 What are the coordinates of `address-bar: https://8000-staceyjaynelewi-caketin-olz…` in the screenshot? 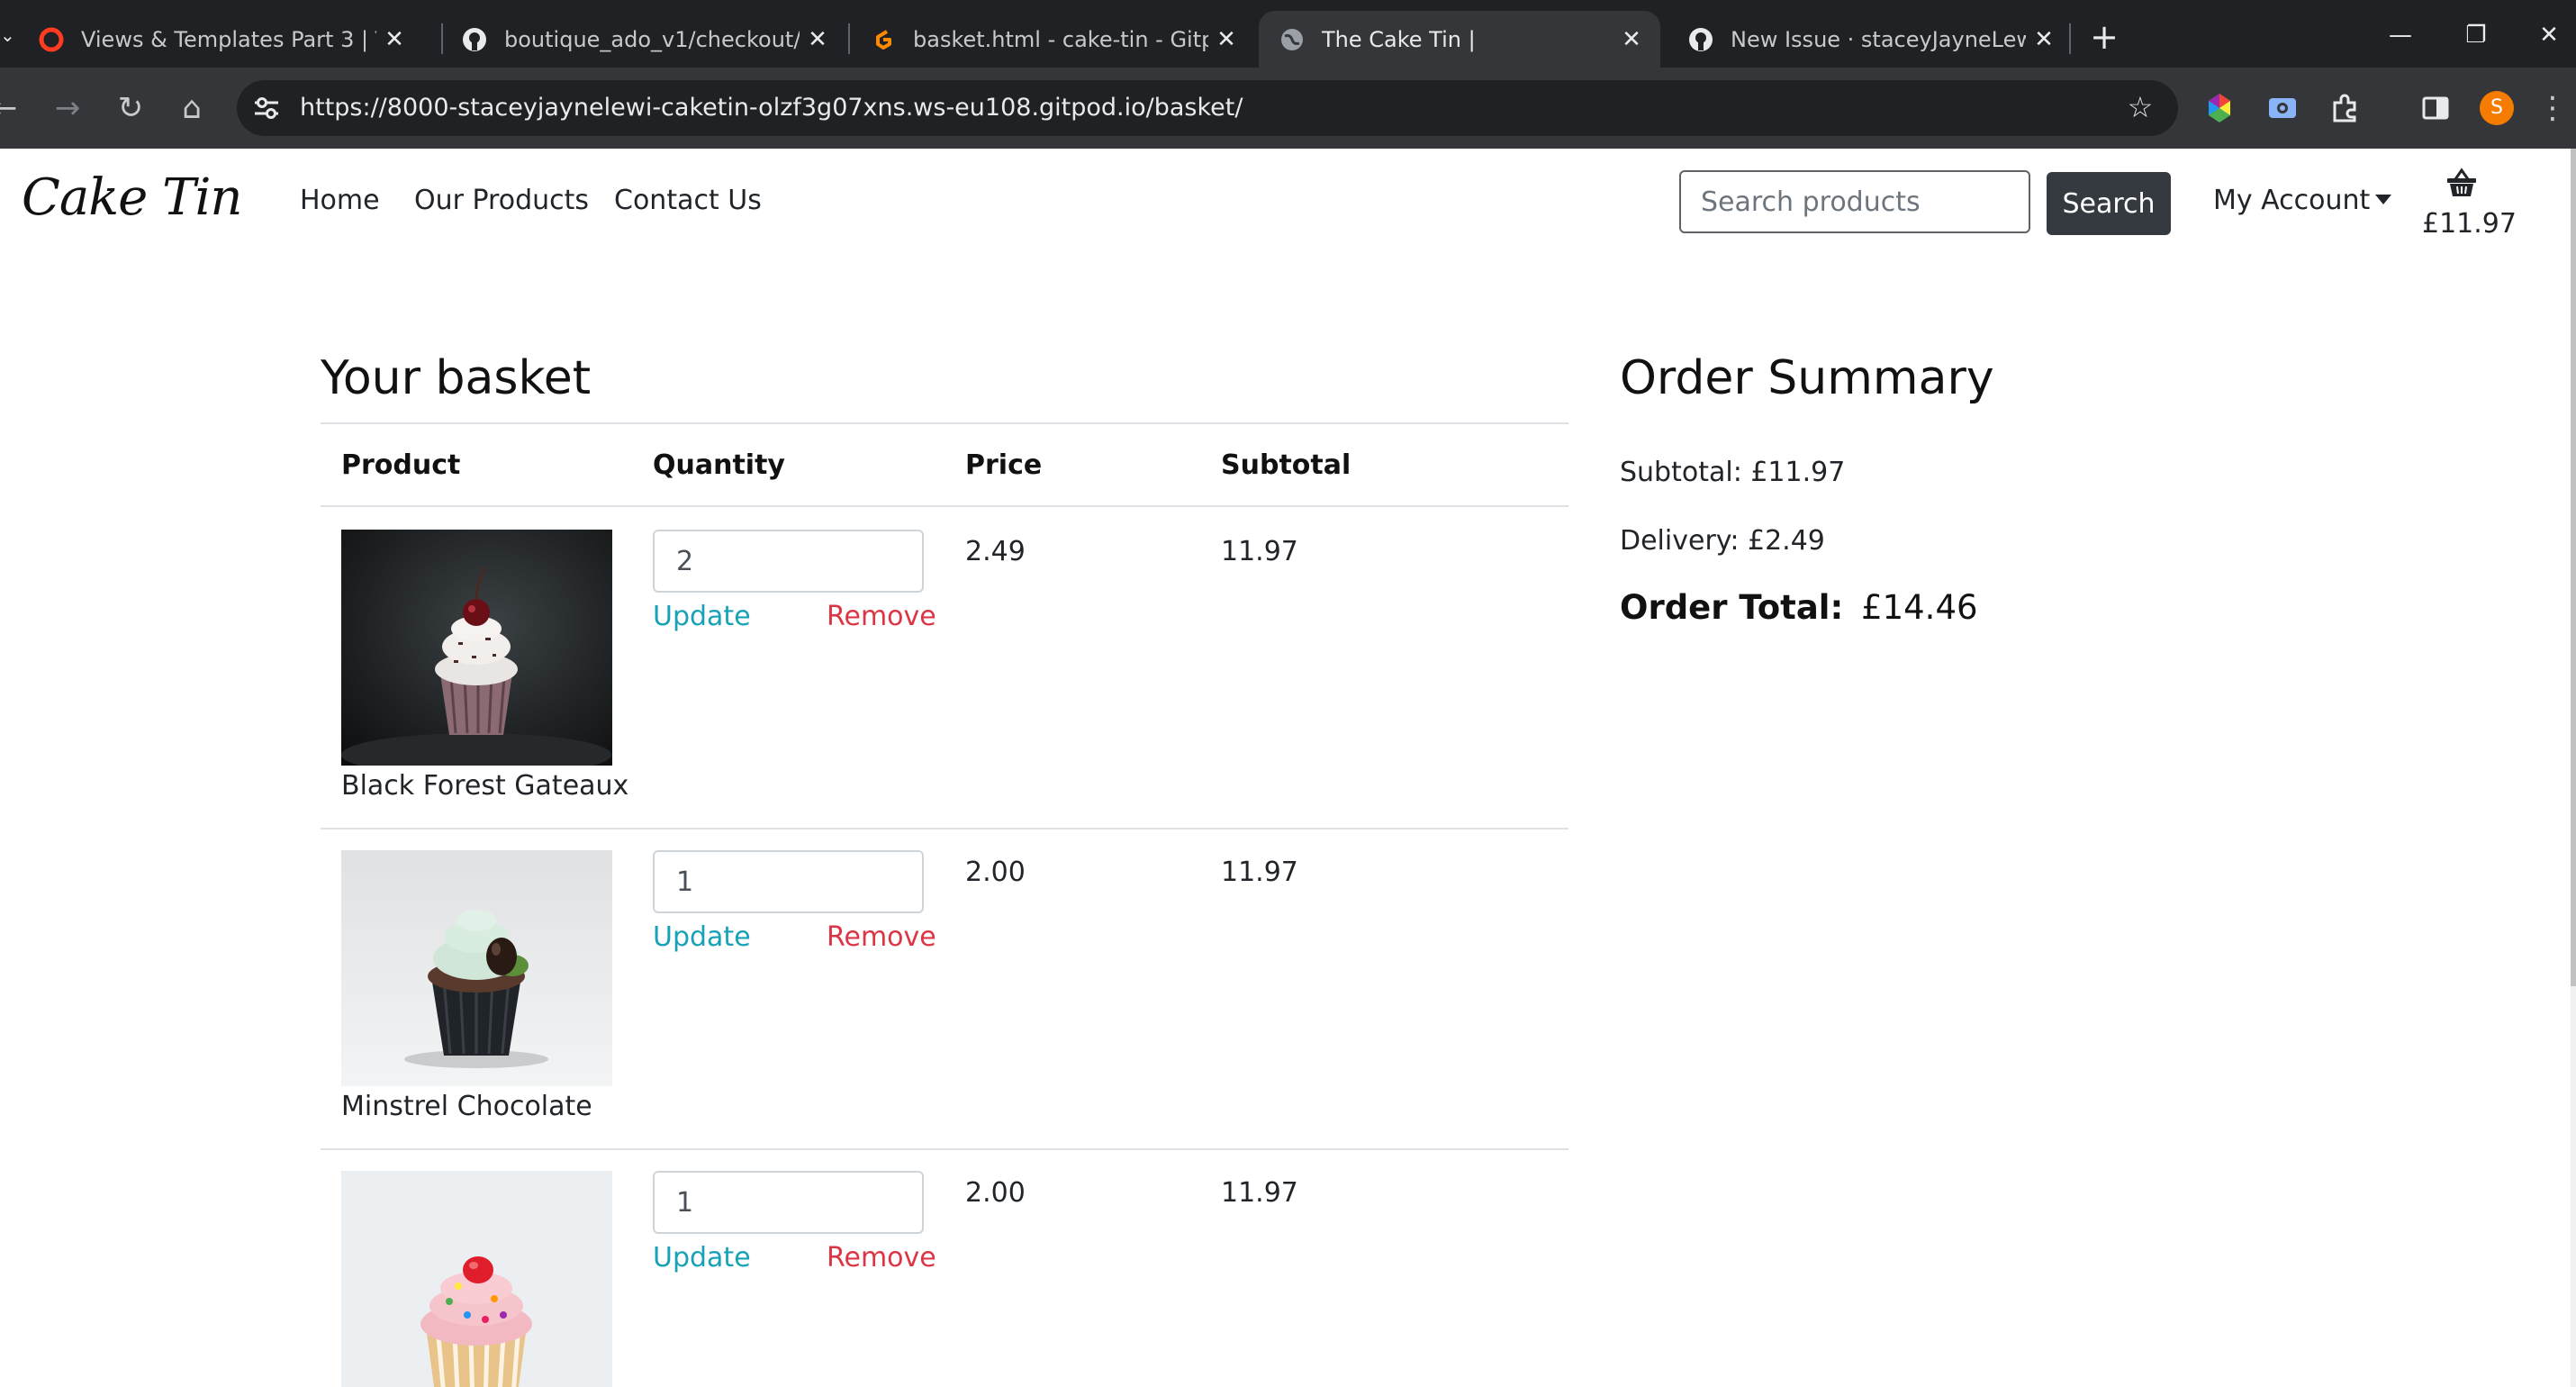 It's located at (1207, 108).